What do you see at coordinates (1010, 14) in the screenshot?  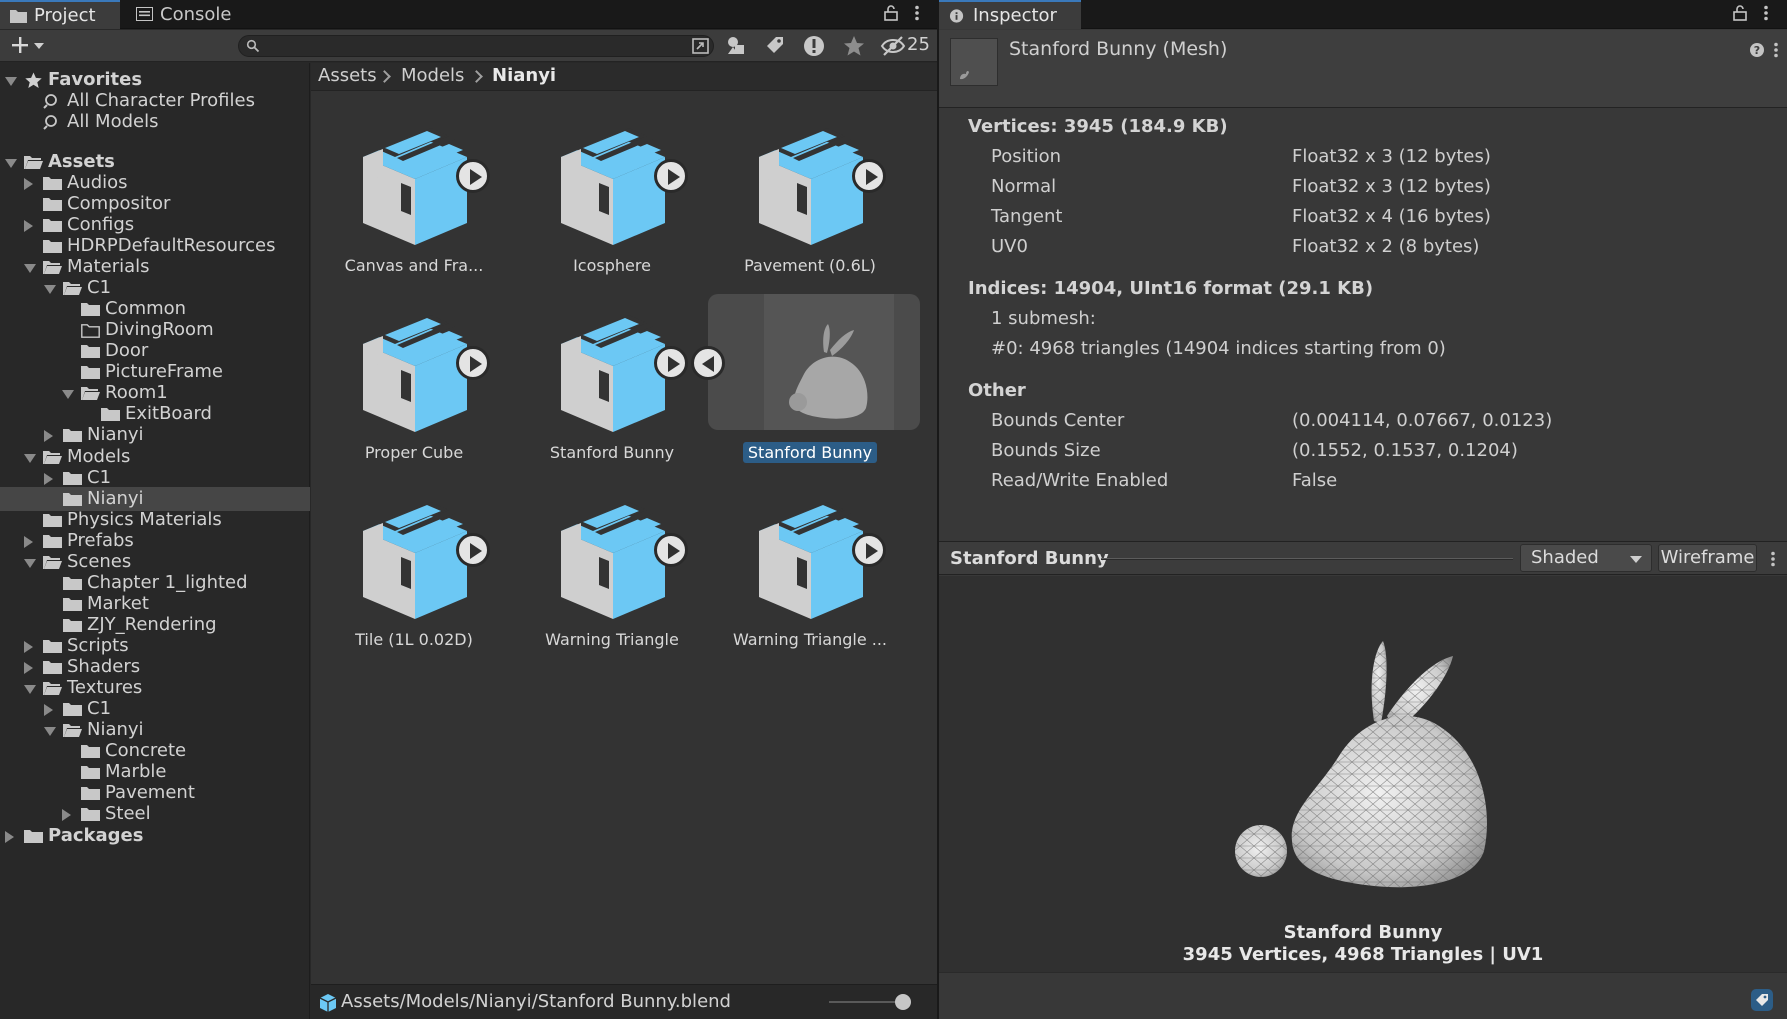 I see `tab-inspector: Inspector` at bounding box center [1010, 14].